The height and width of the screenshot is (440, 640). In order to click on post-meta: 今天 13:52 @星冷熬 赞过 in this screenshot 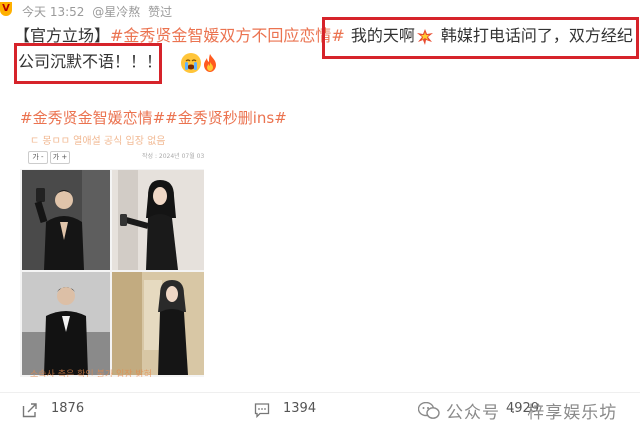, I will do `click(99, 11)`.